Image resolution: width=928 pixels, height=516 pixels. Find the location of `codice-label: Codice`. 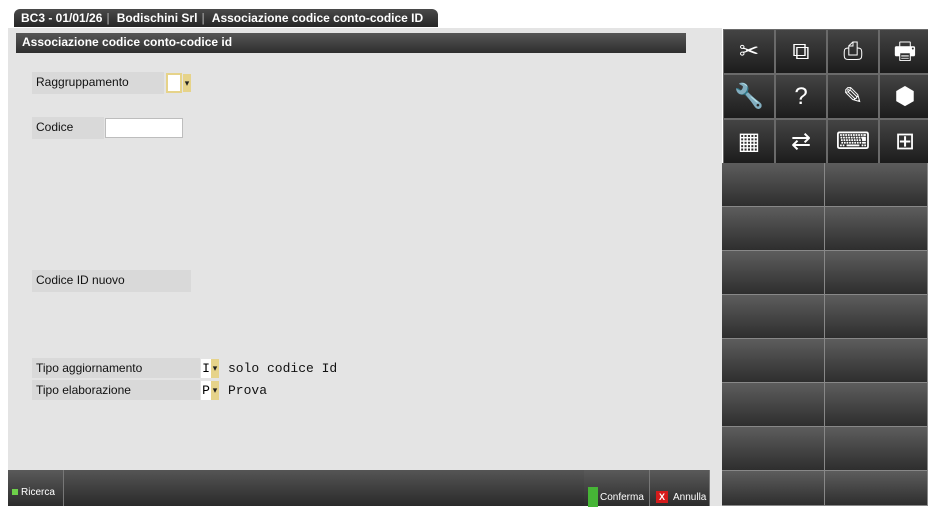

codice-label: Codice is located at coordinates (68, 128).